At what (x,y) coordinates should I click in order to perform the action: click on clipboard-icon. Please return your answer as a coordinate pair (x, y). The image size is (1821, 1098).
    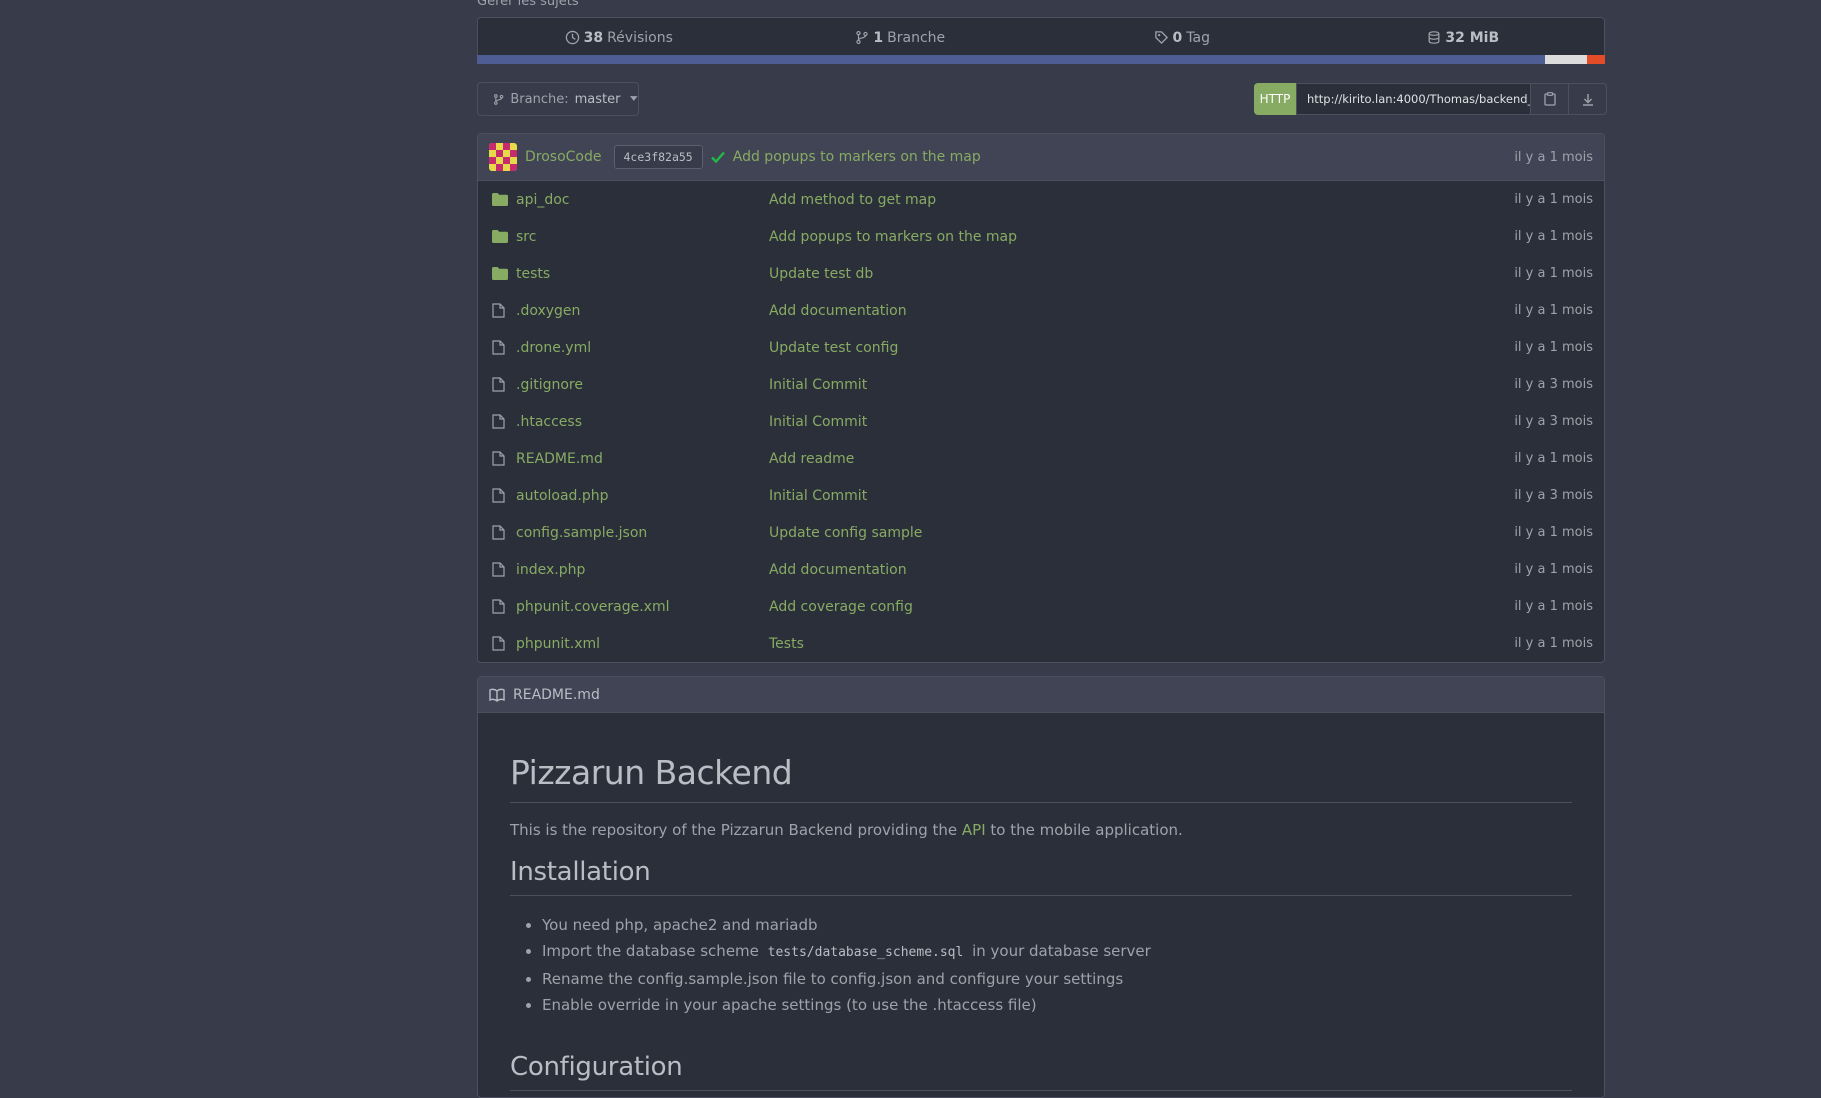
    Looking at the image, I should click on (1549, 99).